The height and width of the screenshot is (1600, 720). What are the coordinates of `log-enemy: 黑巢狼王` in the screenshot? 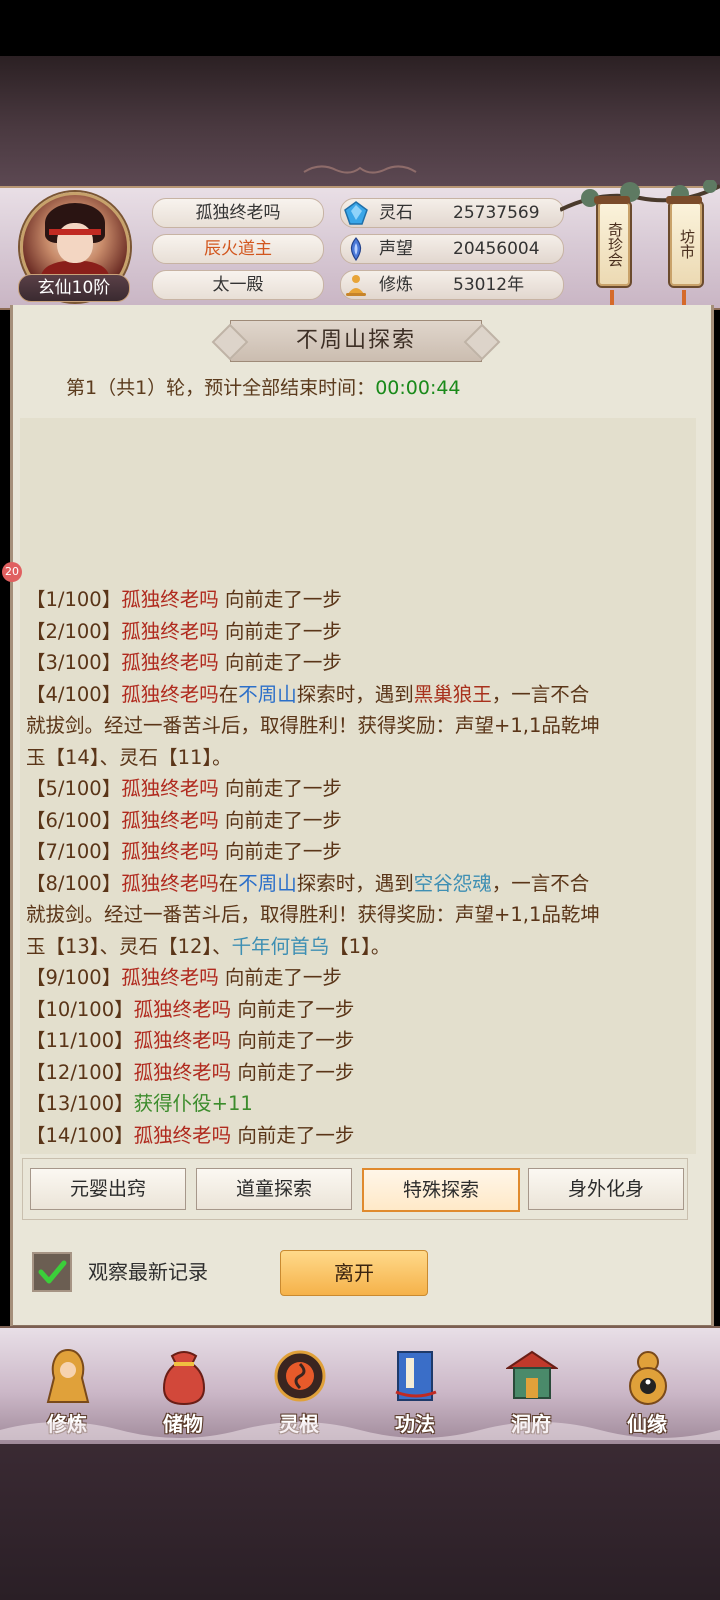 It's located at (452, 694).